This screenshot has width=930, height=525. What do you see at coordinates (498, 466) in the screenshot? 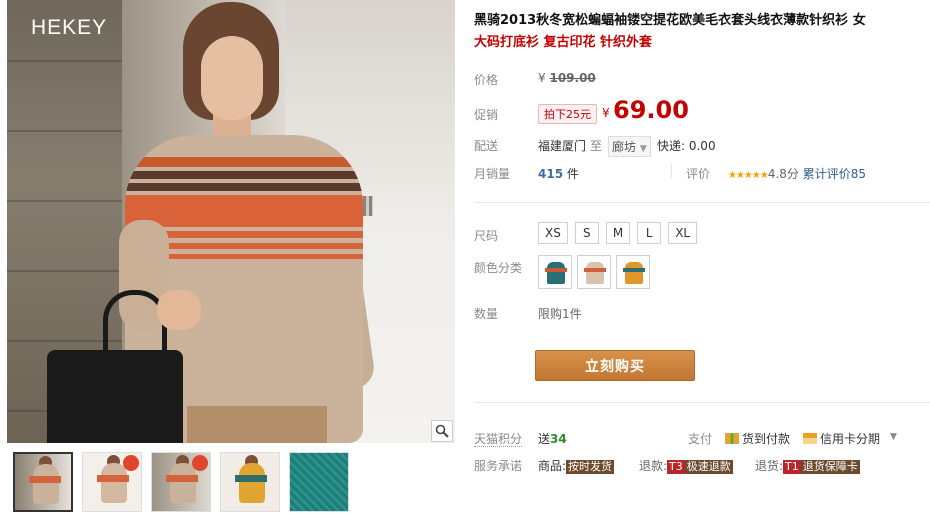
I see `service-label: 服务承诺` at bounding box center [498, 466].